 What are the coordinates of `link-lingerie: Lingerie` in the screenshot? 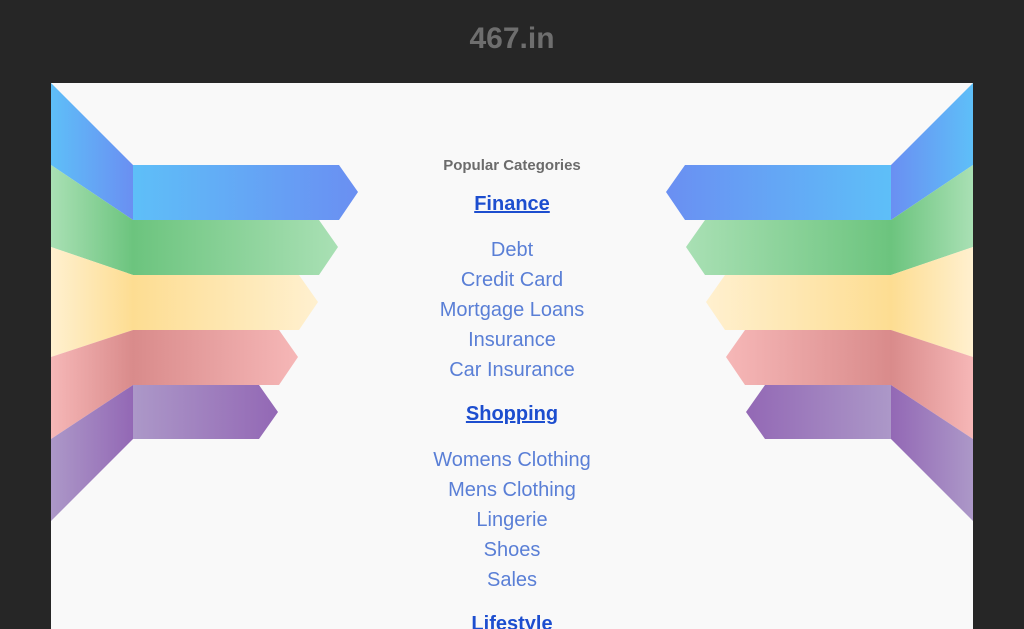 It's located at (511, 520).